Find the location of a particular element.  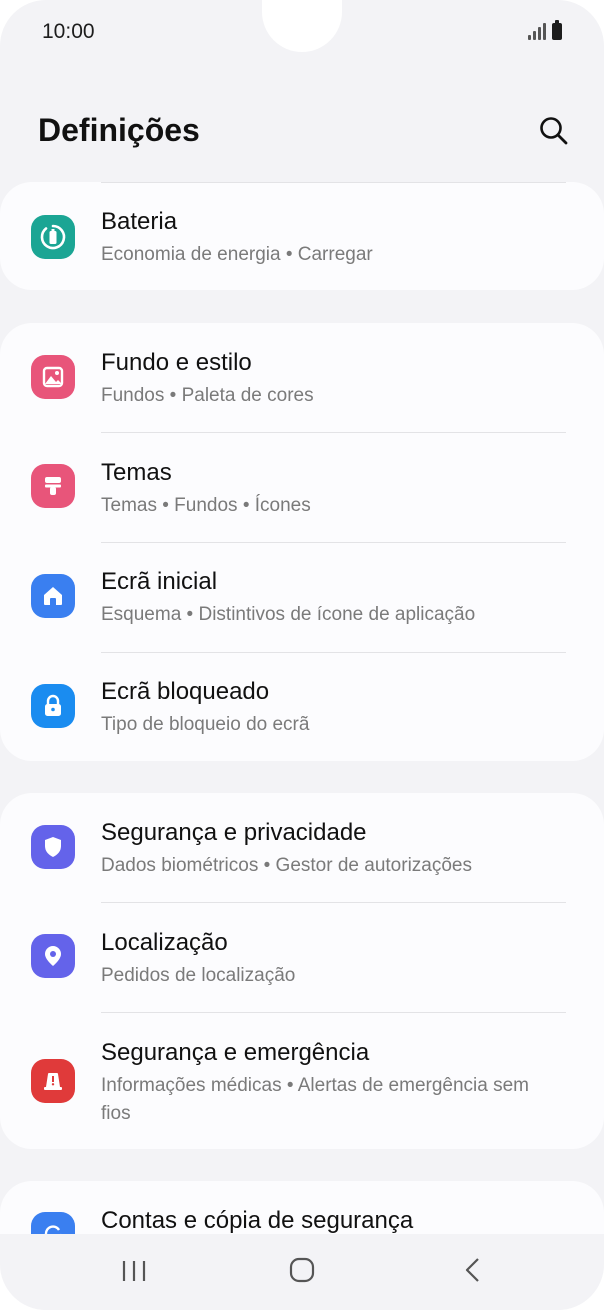

search-button is located at coordinates (554, 132).